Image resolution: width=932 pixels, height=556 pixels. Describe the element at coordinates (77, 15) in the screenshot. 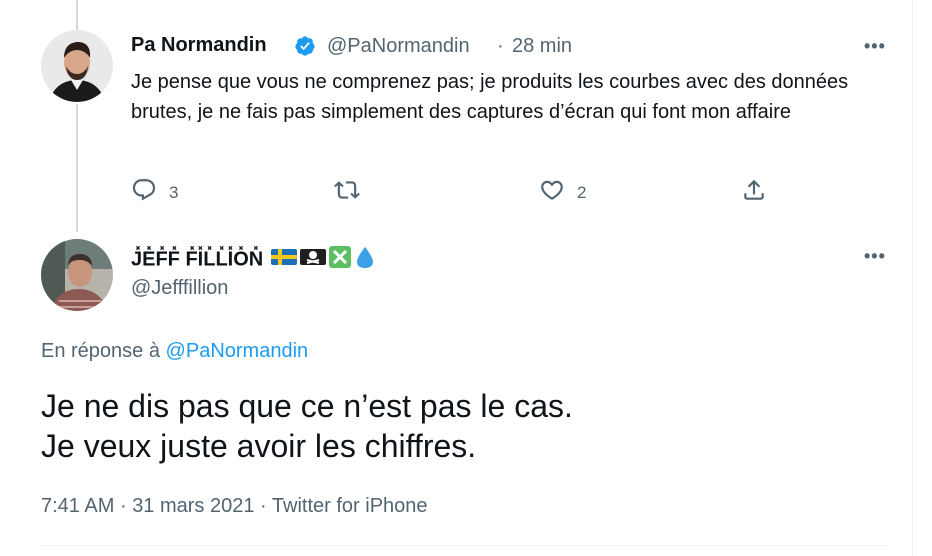

I see `thread-connector-top` at that location.